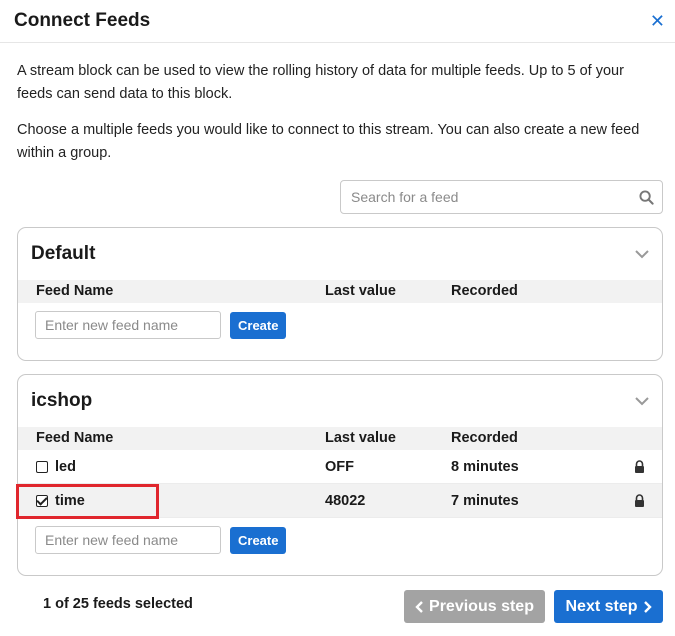 This screenshot has width=675, height=636. Describe the element at coordinates (82, 20) in the screenshot. I see `modal-title: Connect Feeds` at that location.